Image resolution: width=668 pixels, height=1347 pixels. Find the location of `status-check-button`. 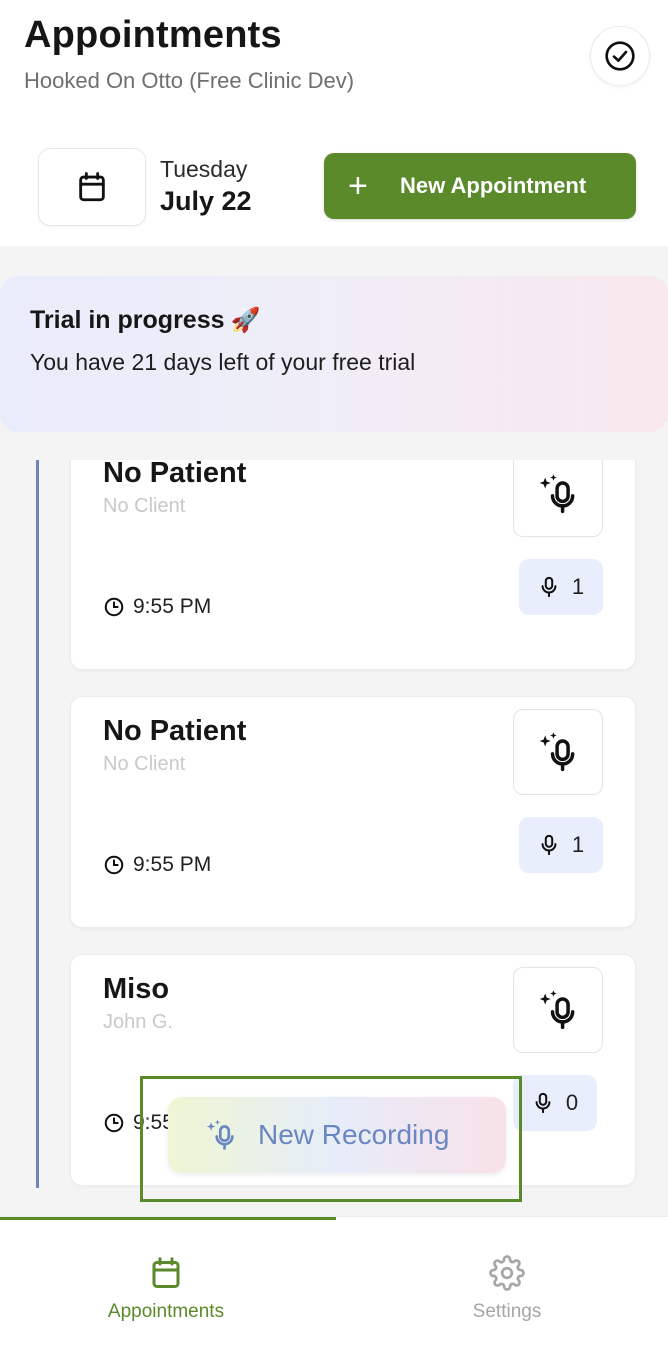

status-check-button is located at coordinates (620, 56).